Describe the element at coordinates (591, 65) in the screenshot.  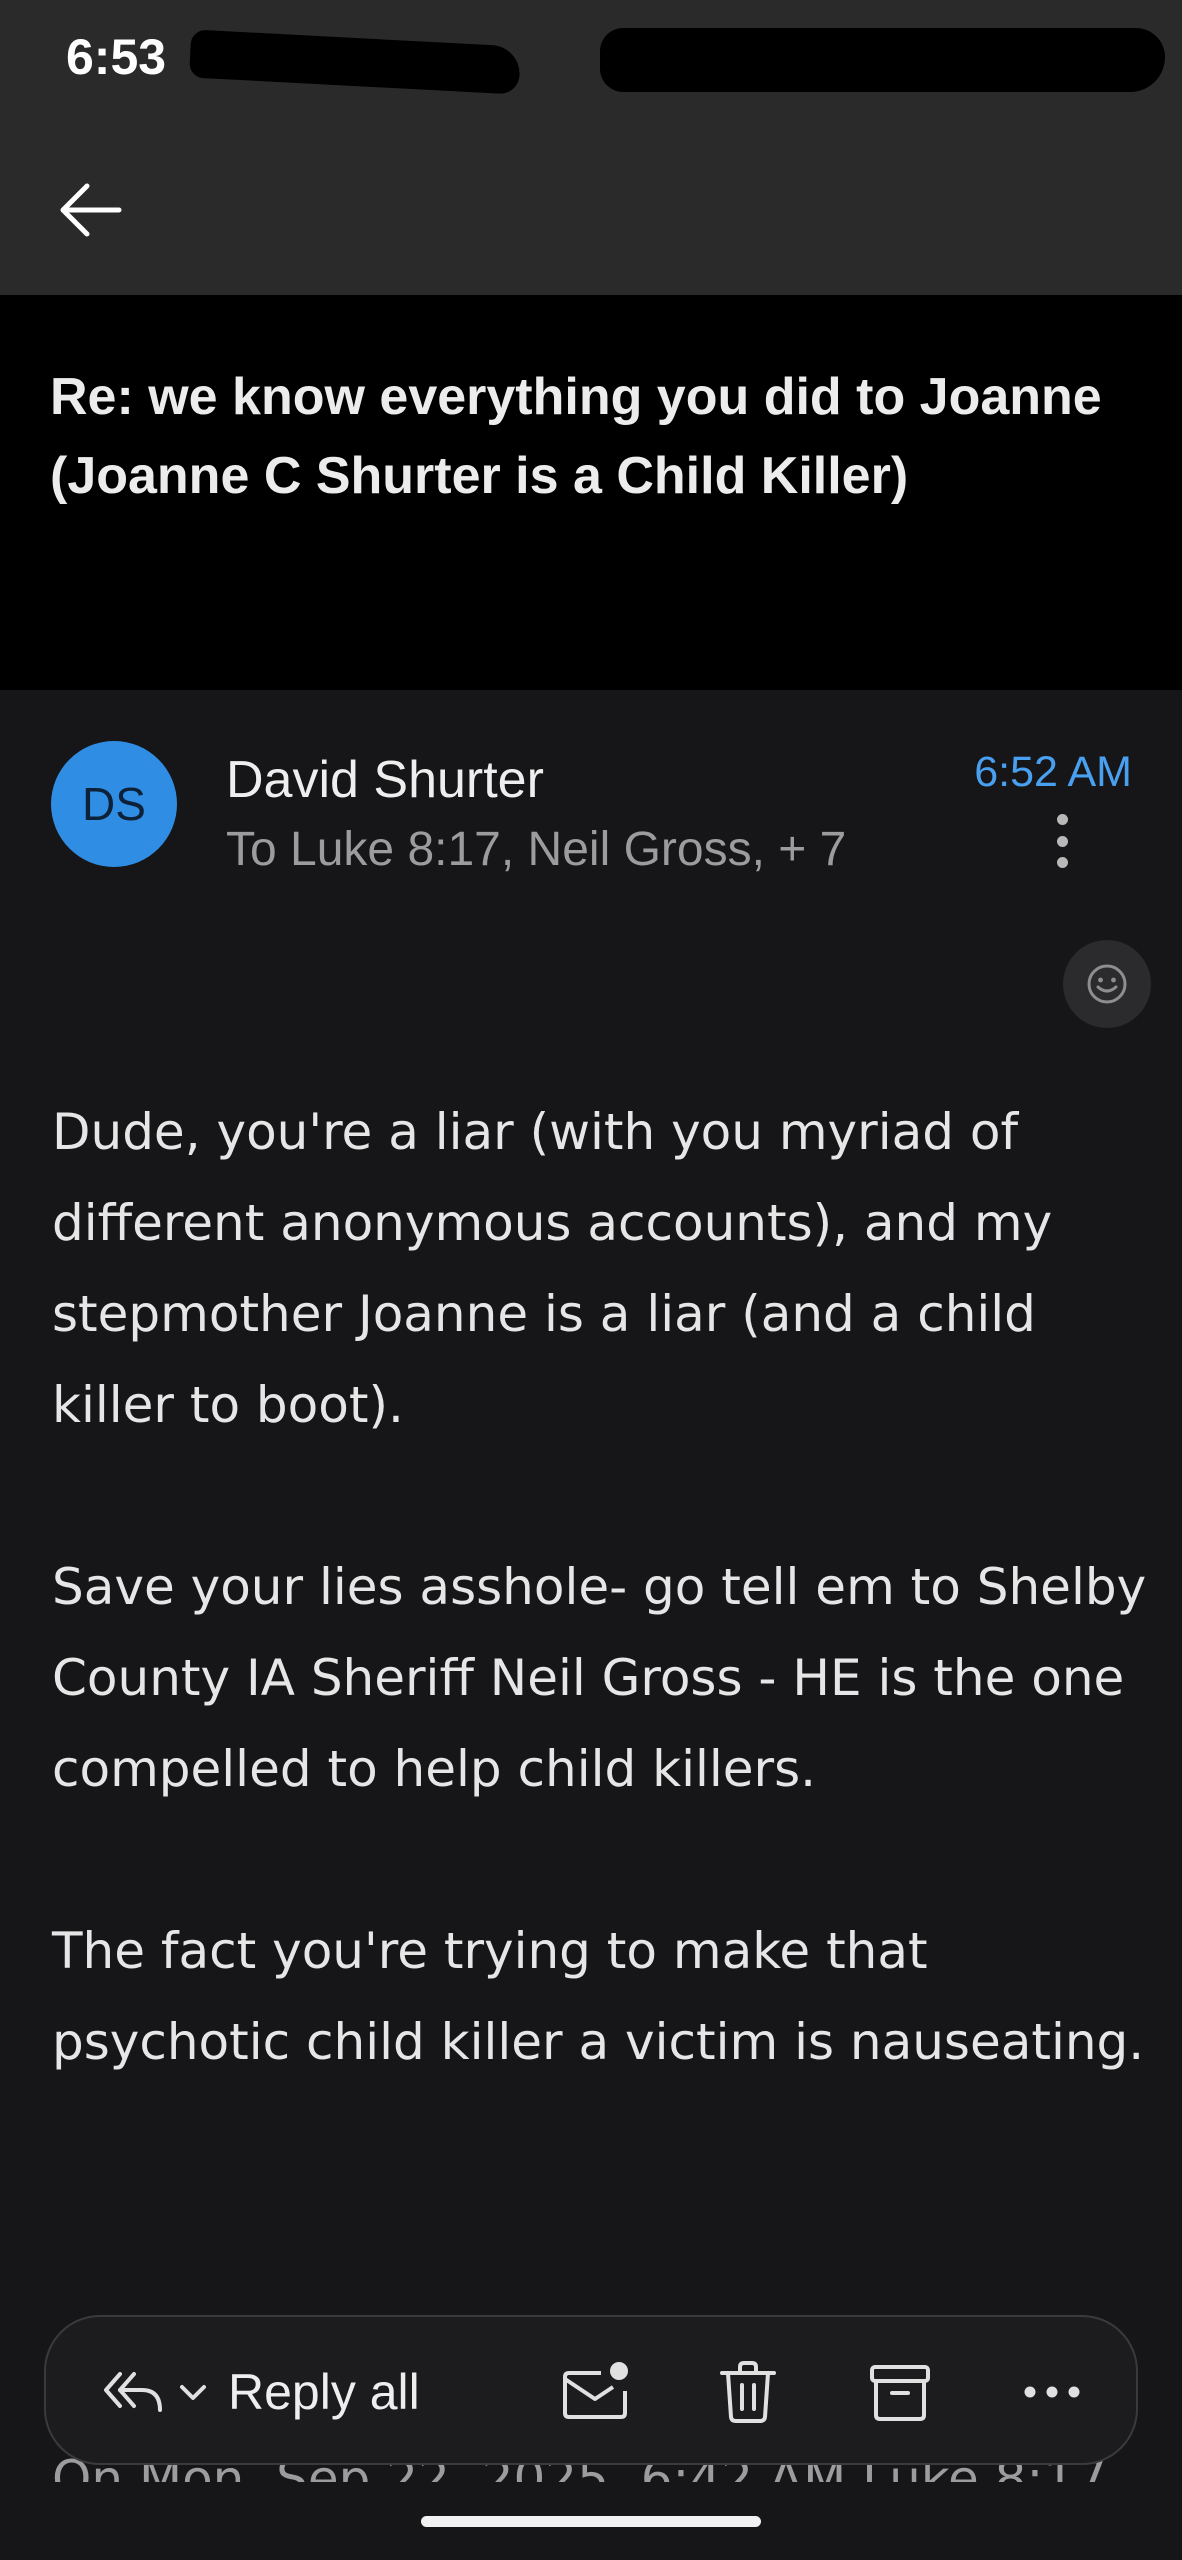
I see `status-bar: 6:53` at that location.